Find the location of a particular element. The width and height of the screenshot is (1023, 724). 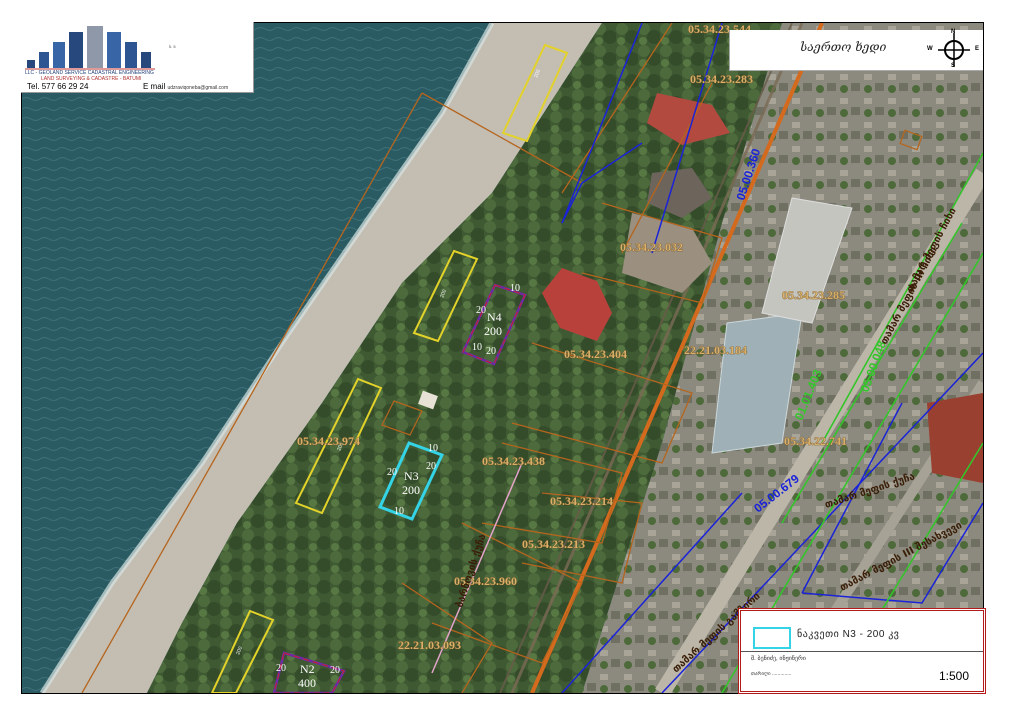

parcel-label-285: 05.34.23.285 is located at coordinates (813, 295).